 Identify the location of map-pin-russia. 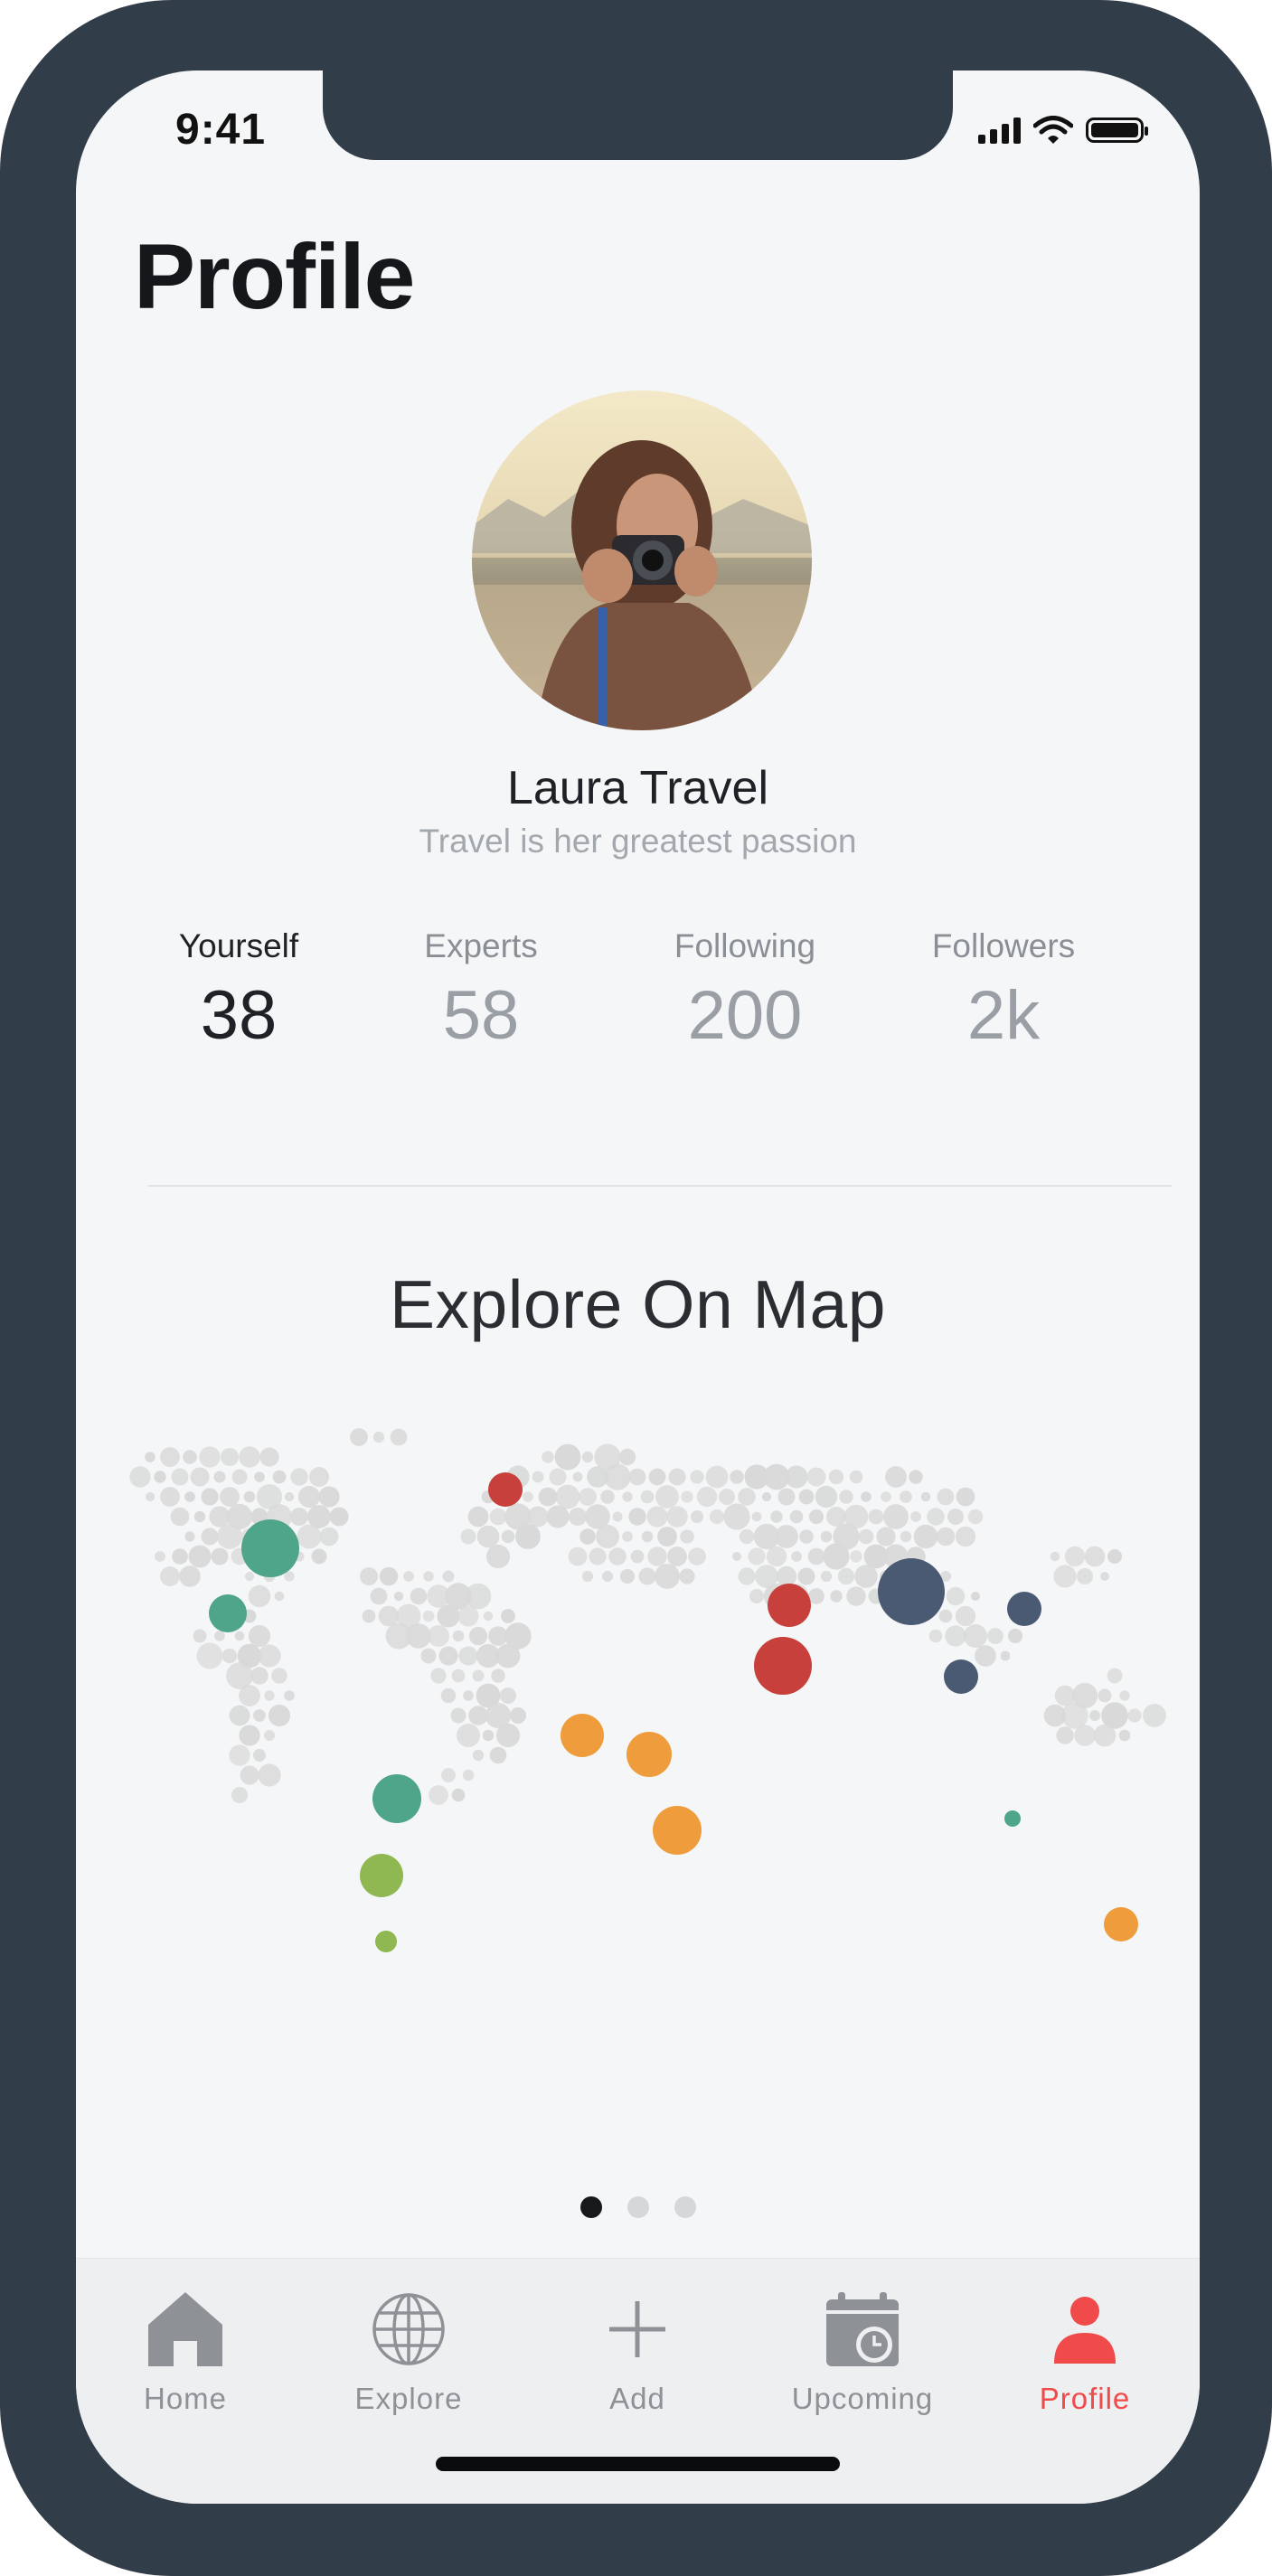
(911, 1592).